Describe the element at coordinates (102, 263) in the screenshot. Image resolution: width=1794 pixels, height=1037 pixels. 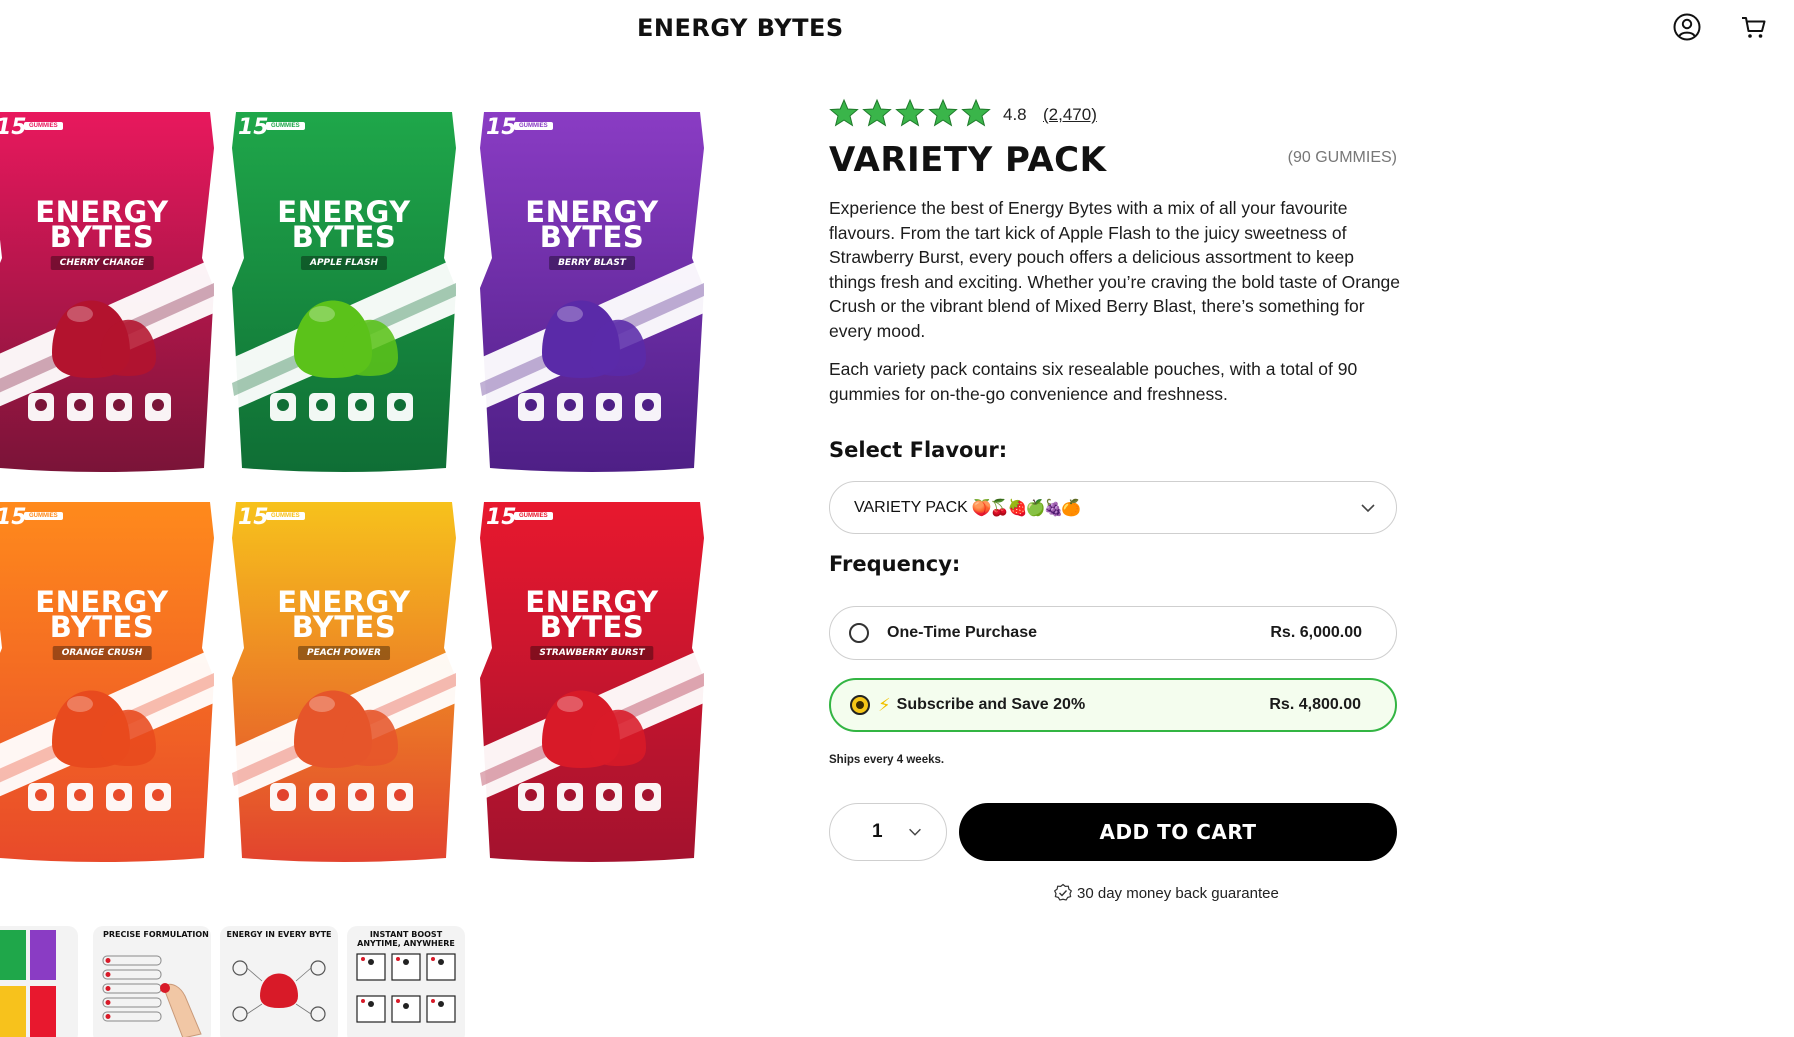
I see `pouch-flavour: CHERRY CHARGE` at that location.